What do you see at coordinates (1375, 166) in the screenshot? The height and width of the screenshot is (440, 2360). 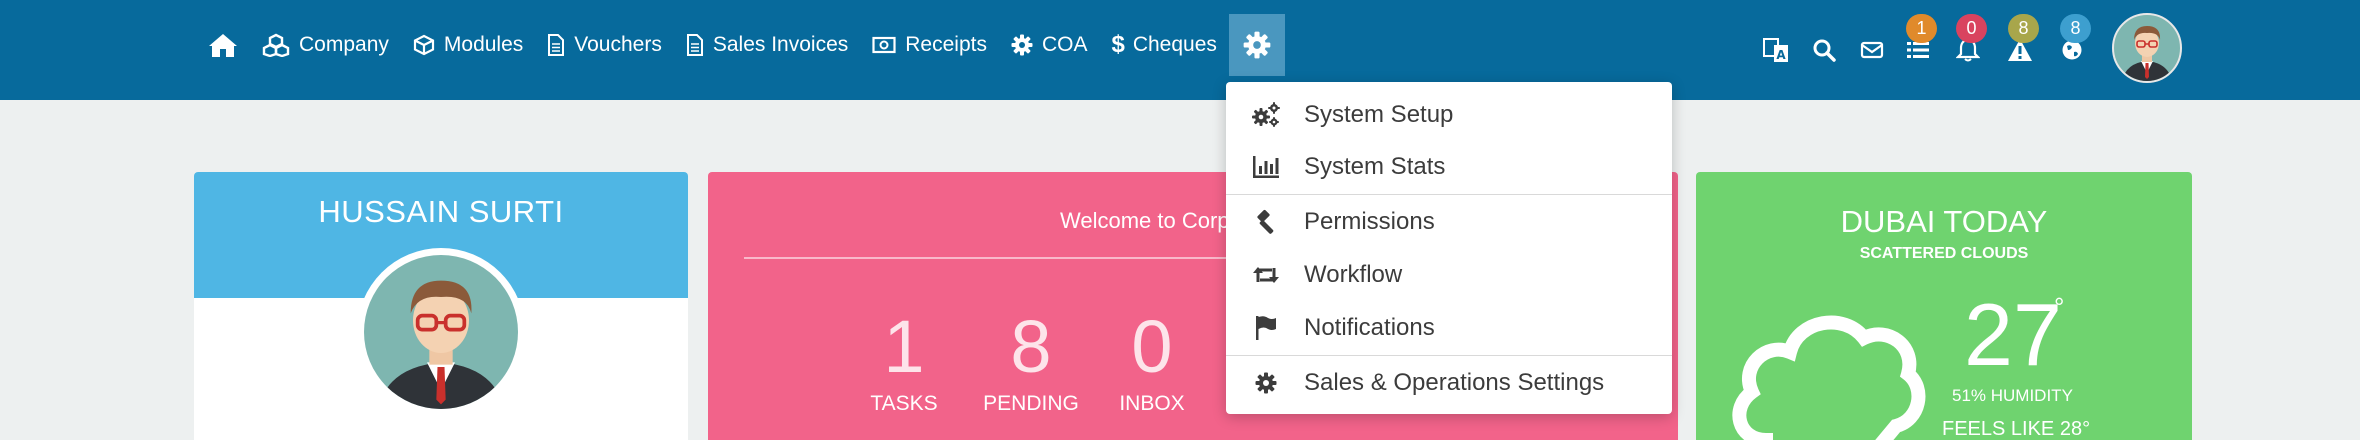 I see `menu-item-label: System Stats` at bounding box center [1375, 166].